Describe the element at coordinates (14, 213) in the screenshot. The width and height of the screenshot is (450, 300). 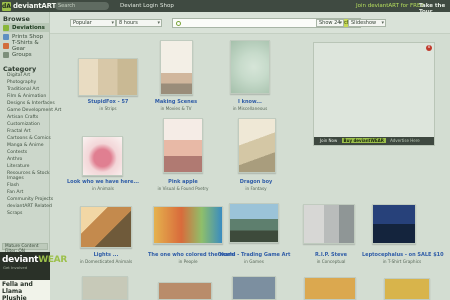
I see `category-scraps: Scraps` at that location.